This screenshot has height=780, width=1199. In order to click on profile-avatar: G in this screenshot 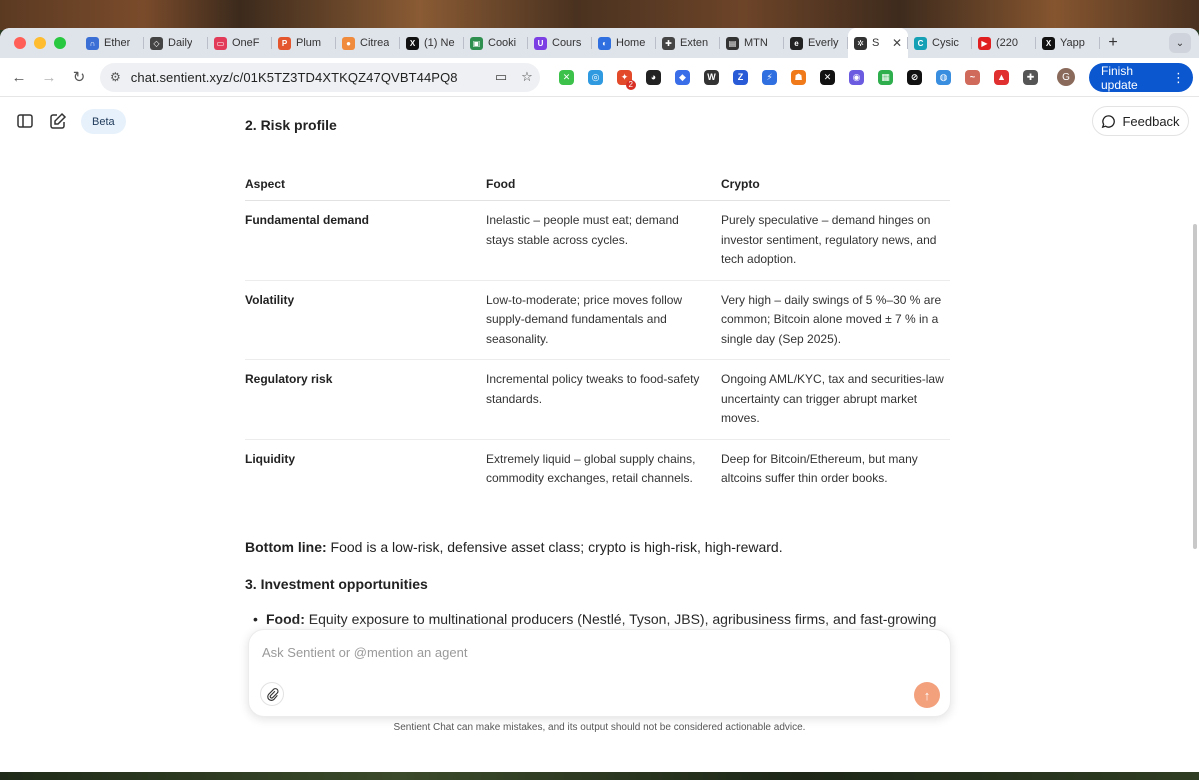, I will do `click(1066, 77)`.